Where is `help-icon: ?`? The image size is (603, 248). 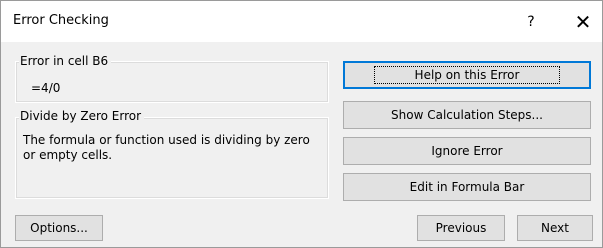
help-icon: ? is located at coordinates (531, 22).